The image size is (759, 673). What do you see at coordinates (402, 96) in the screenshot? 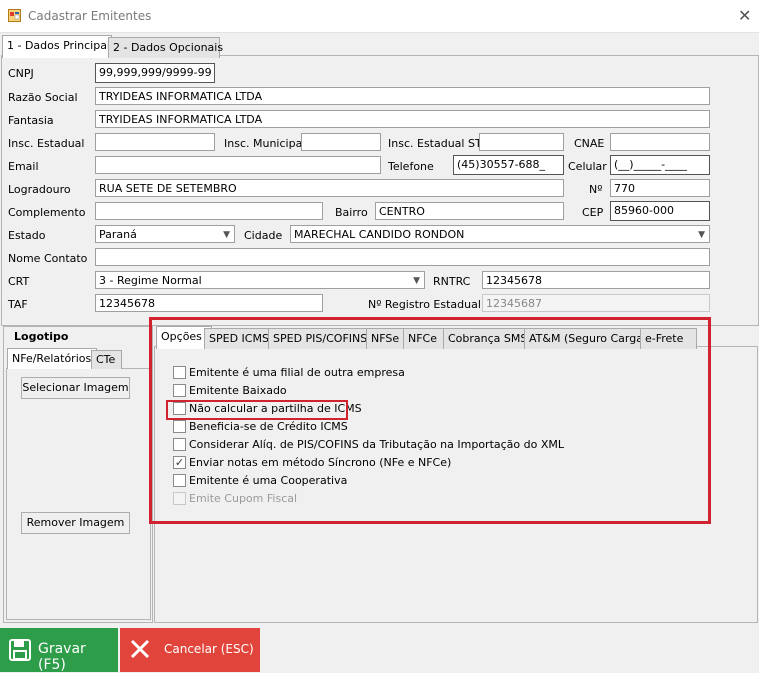
I see `razao-social-field: TRYIDEAS INFORMATICA LTDA` at bounding box center [402, 96].